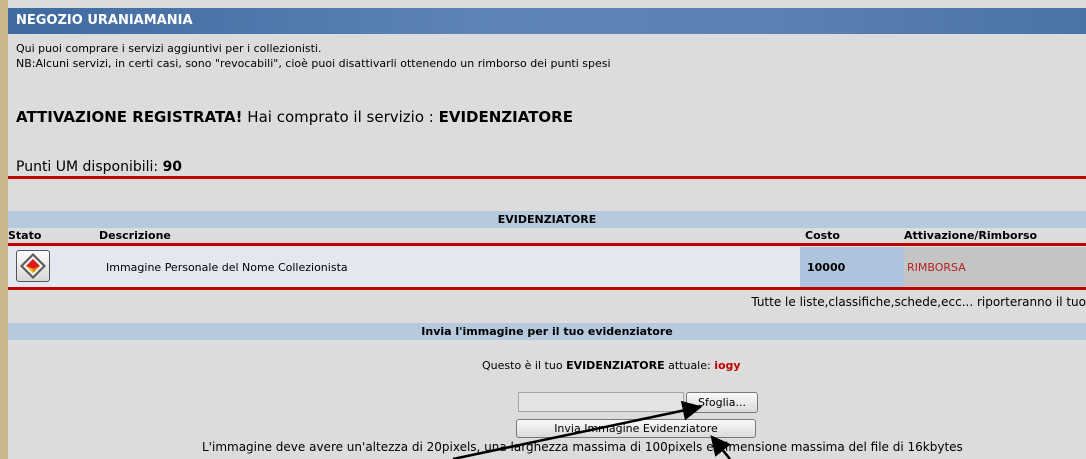  Describe the element at coordinates (524, 365) in the screenshot. I see `current-prefix: Questo è il tuo` at that location.